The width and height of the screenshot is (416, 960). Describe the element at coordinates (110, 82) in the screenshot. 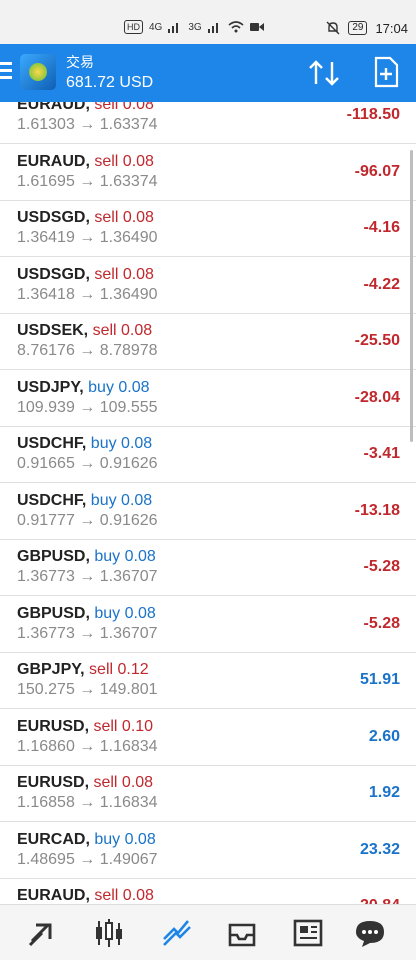

I see `account-balance: 681.72 USD` at that location.